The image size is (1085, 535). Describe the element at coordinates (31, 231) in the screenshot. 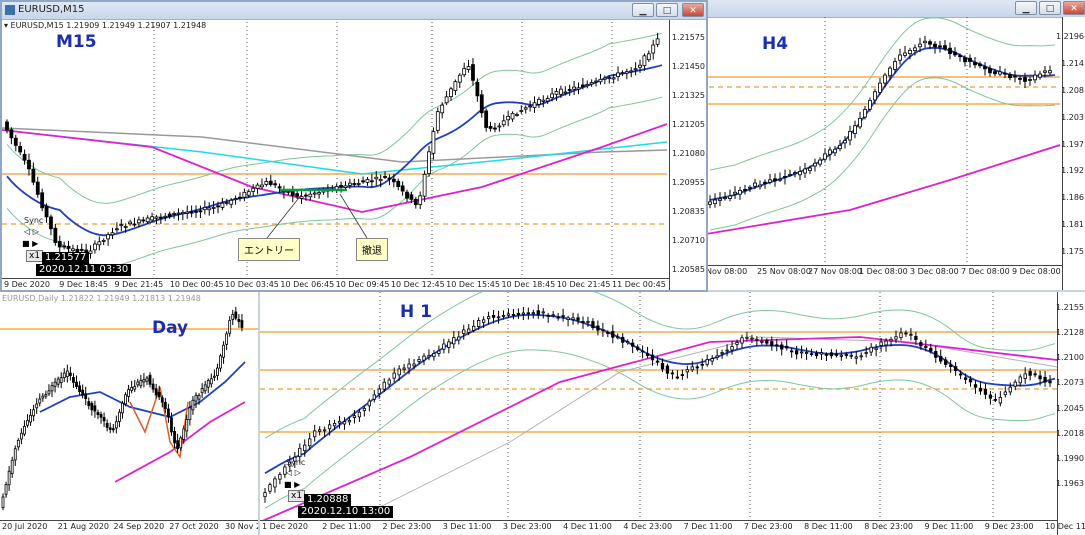

I see `m15-nav-arrows: ◁ ▷` at that location.